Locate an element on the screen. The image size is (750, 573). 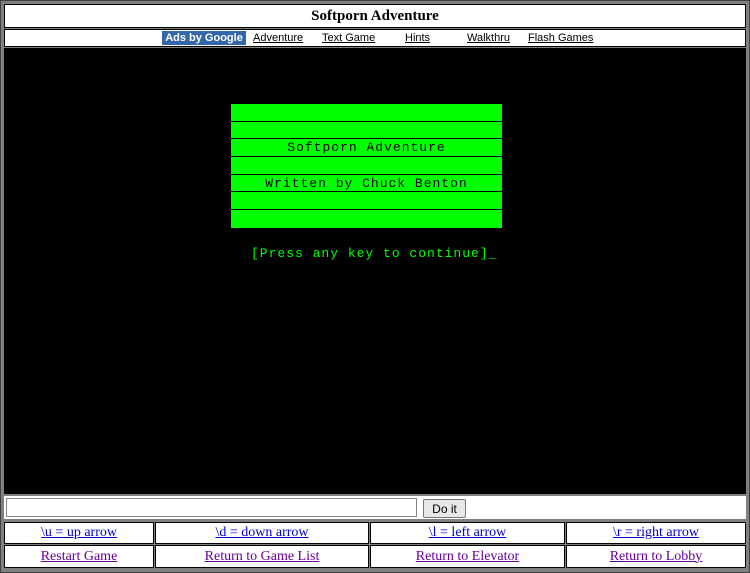
down-arrow-link: \d = down arrow is located at coordinates (261, 533).